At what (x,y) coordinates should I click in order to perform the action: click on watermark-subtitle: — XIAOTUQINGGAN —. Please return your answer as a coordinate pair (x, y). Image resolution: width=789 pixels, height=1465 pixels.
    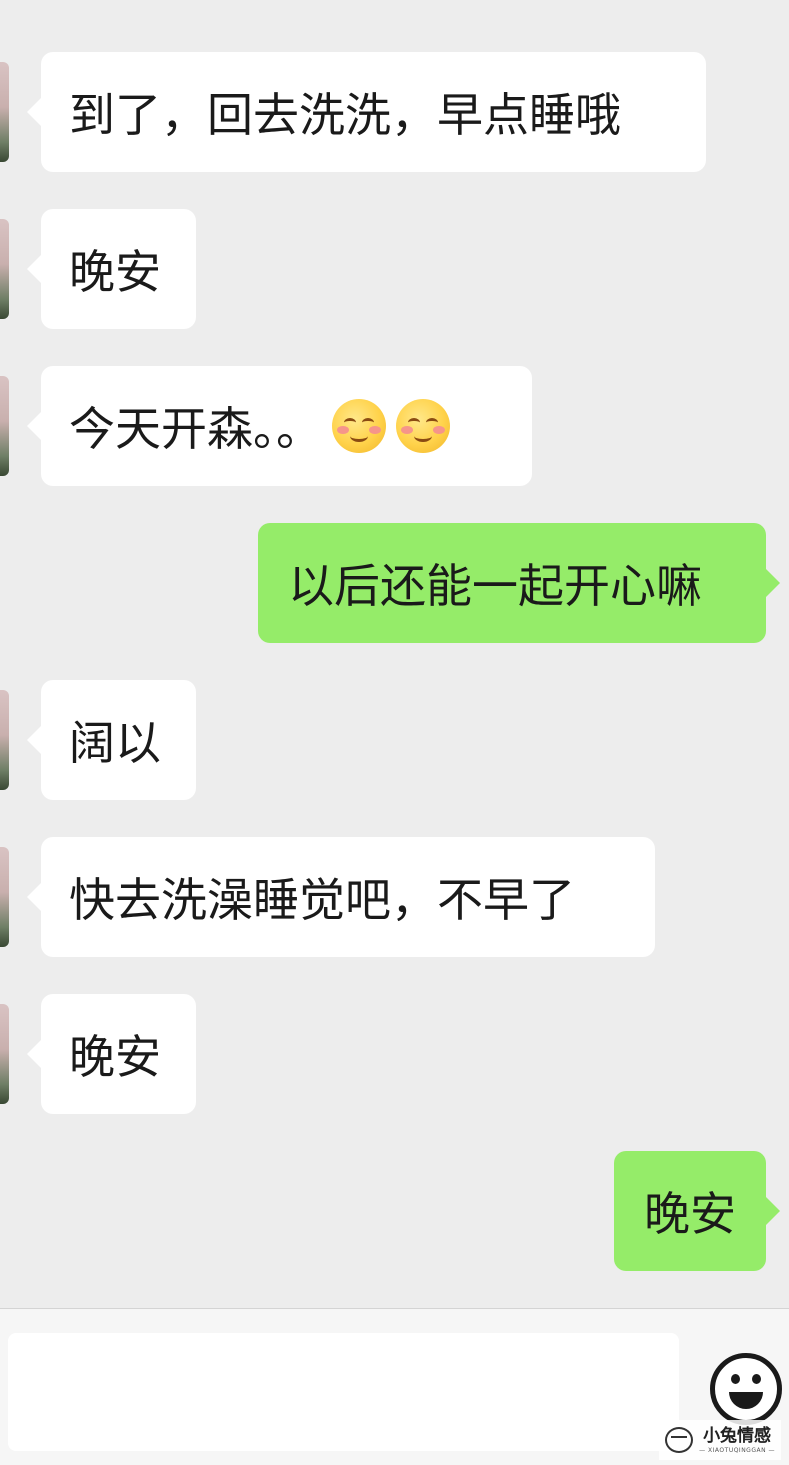
    Looking at the image, I should click on (737, 1450).